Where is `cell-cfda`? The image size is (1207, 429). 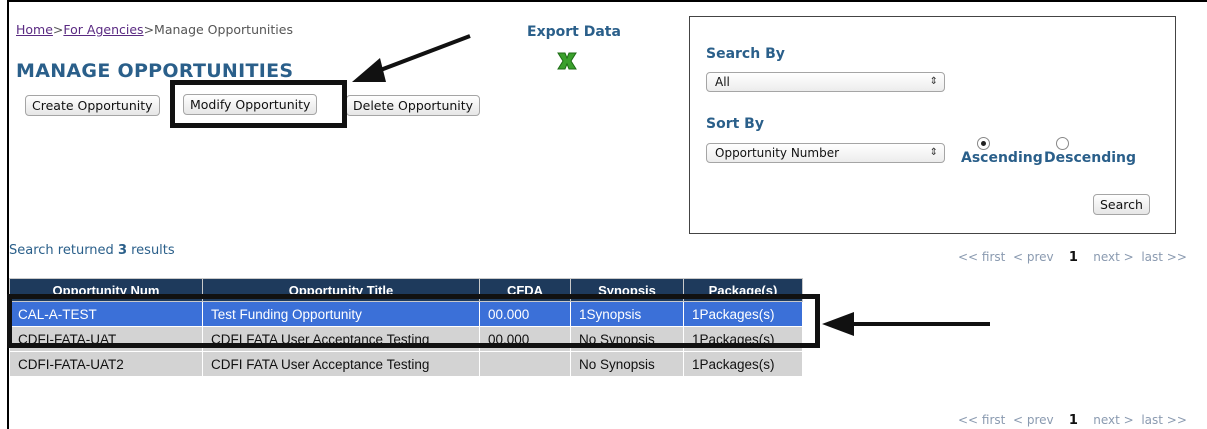
cell-cfda is located at coordinates (525, 364).